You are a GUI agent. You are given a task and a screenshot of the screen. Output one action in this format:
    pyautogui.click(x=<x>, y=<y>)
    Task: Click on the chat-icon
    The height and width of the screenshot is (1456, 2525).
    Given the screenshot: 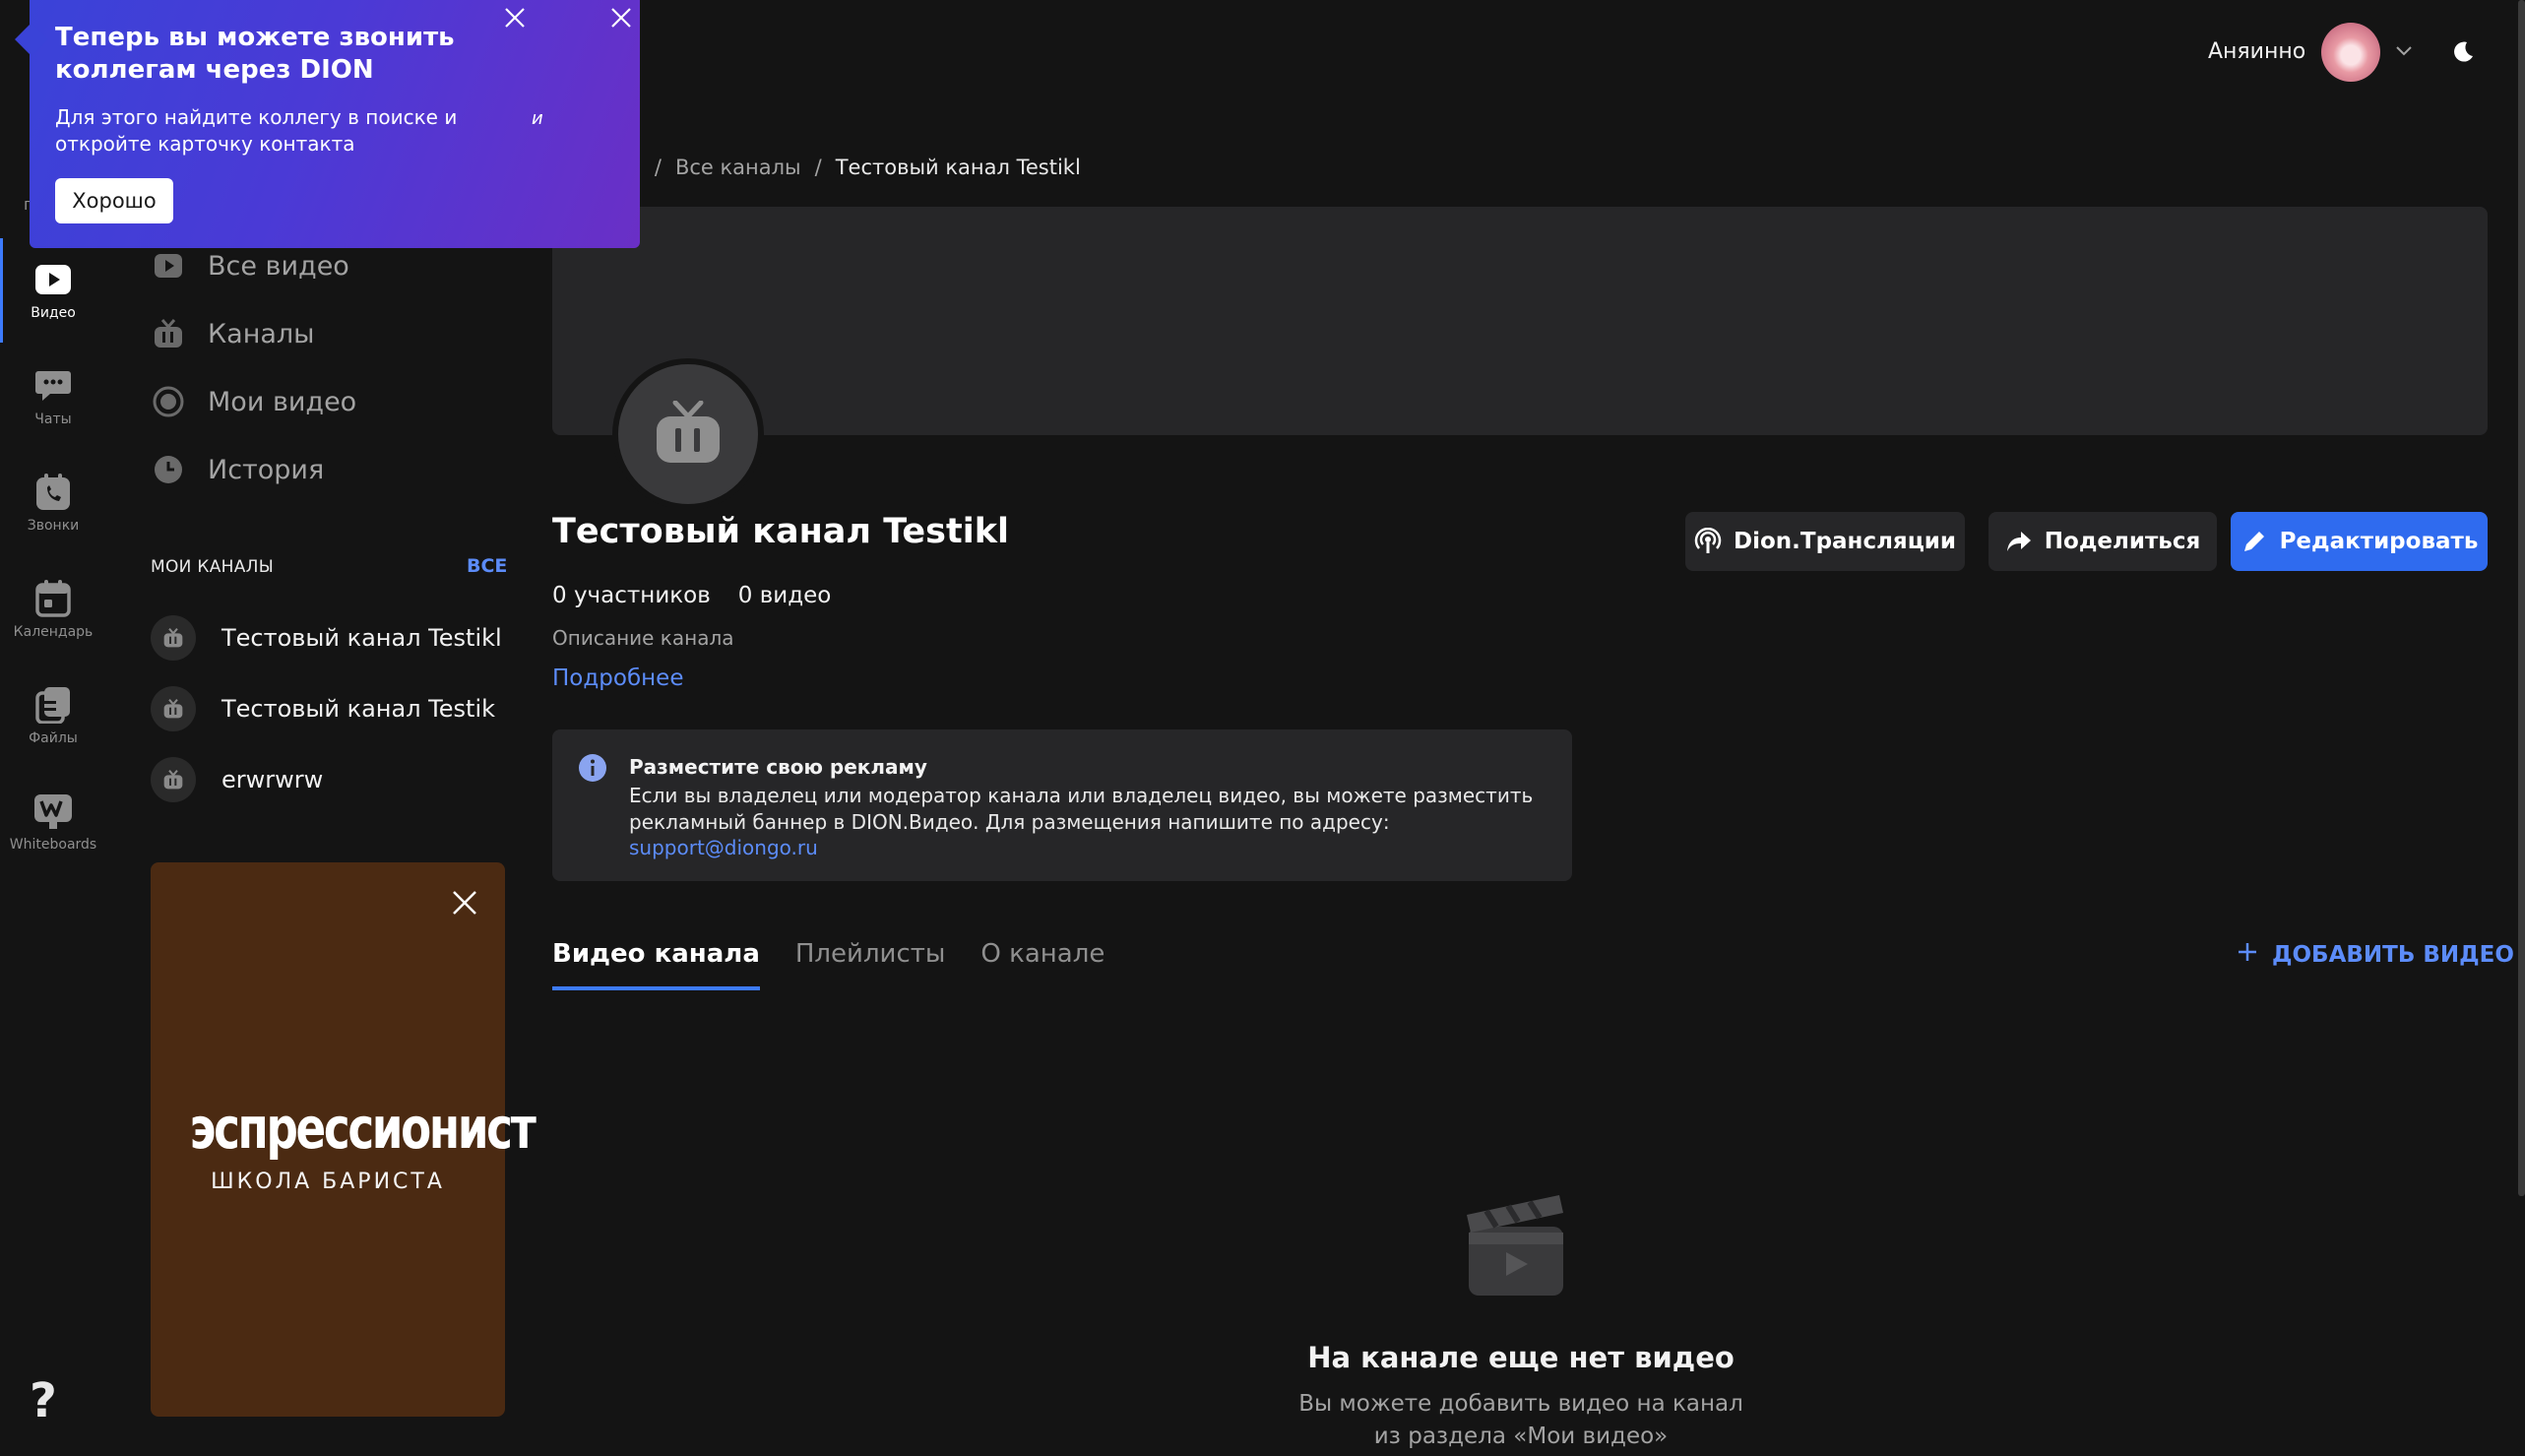 What is the action you would take?
    pyautogui.click(x=53, y=386)
    